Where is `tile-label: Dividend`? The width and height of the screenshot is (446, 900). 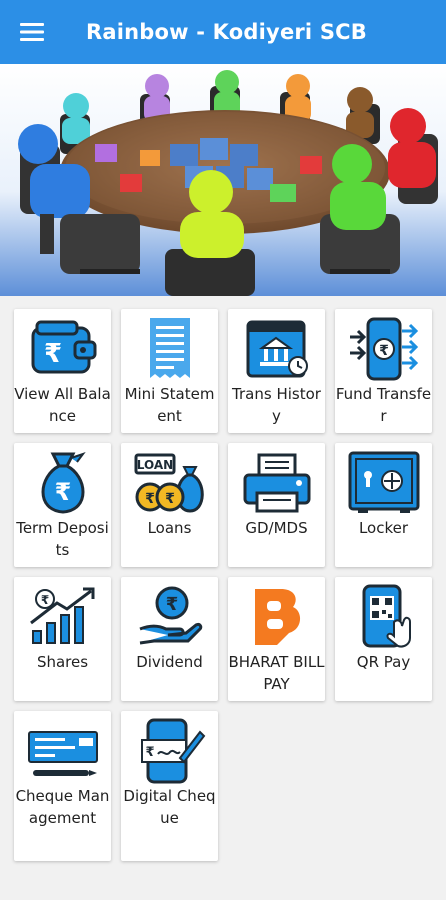 tile-label: Dividend is located at coordinates (169, 662).